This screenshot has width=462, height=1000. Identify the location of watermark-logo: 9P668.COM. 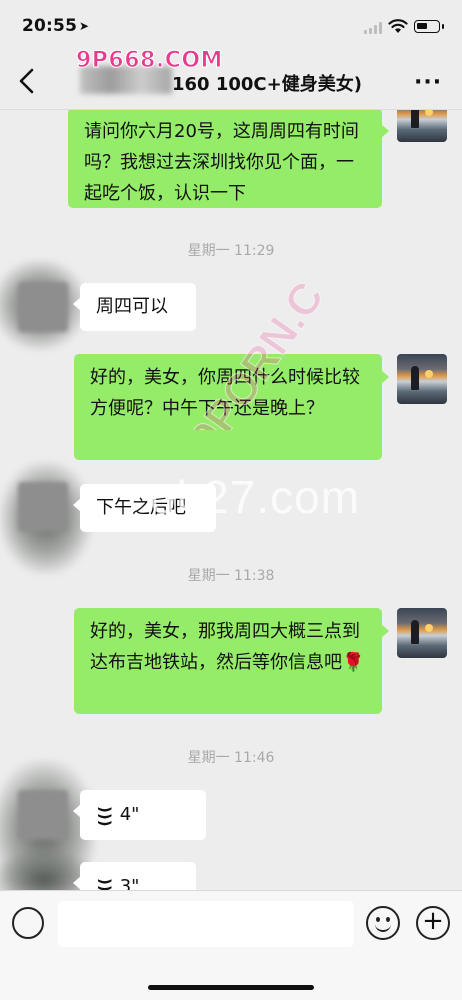
(149, 61).